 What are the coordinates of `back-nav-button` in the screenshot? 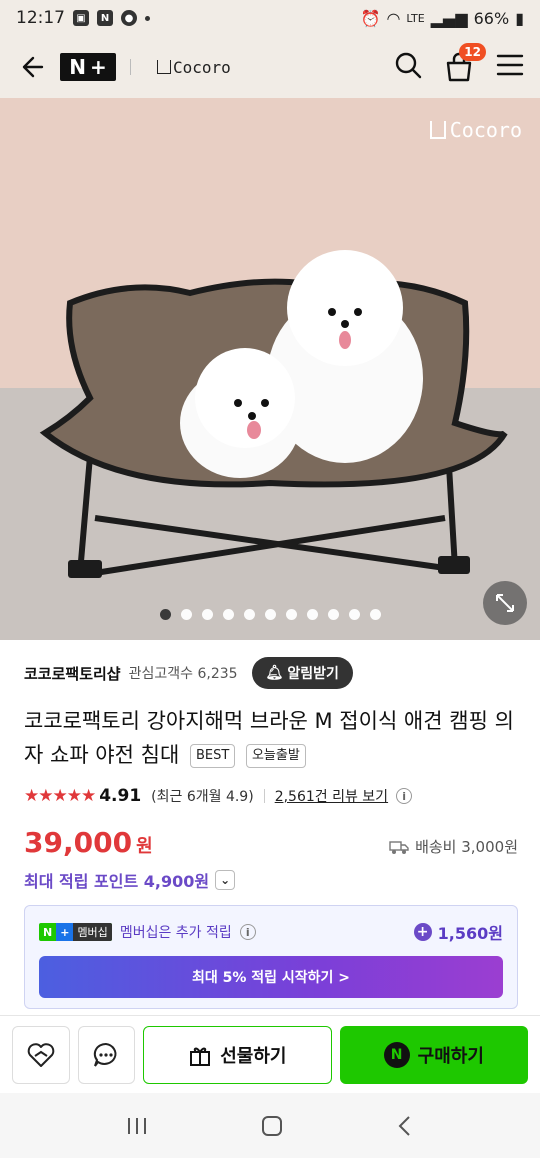 It's located at (405, 1126).